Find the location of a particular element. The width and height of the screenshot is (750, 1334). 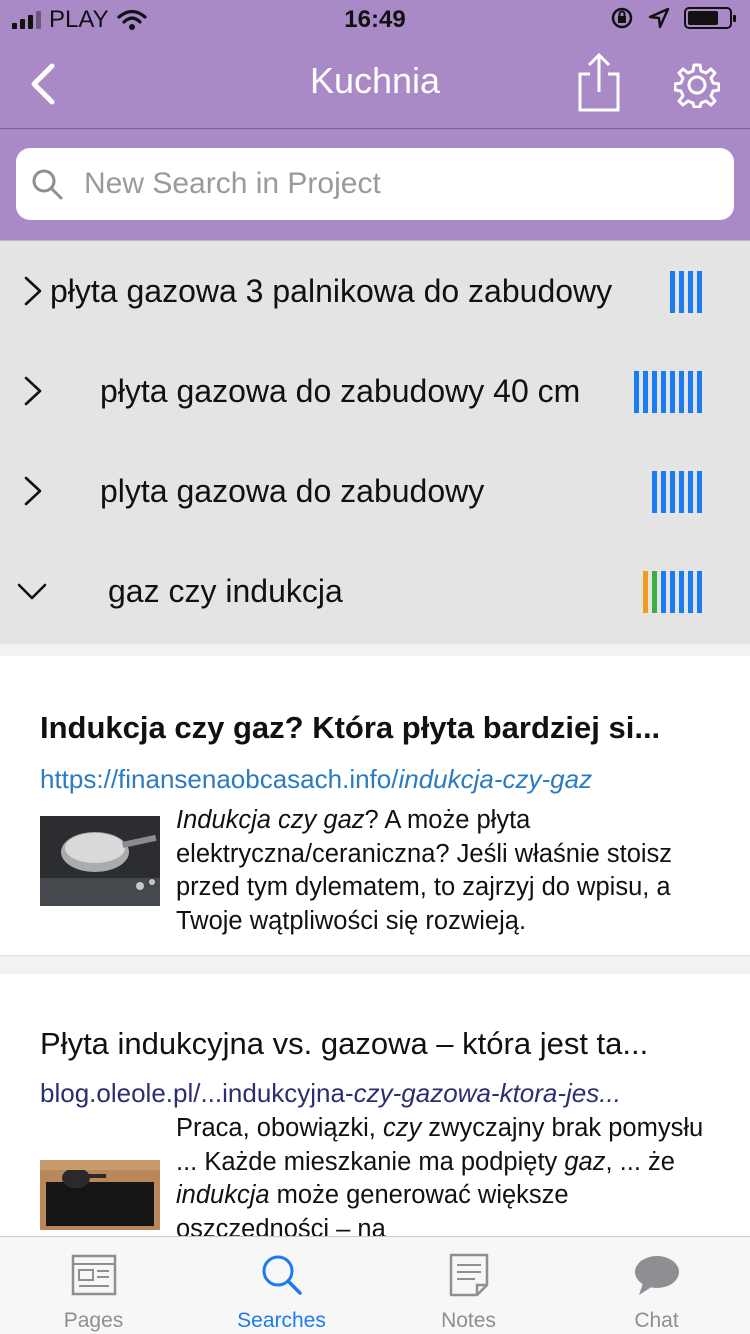

tab-label: Searches is located at coordinates (281, 1320).